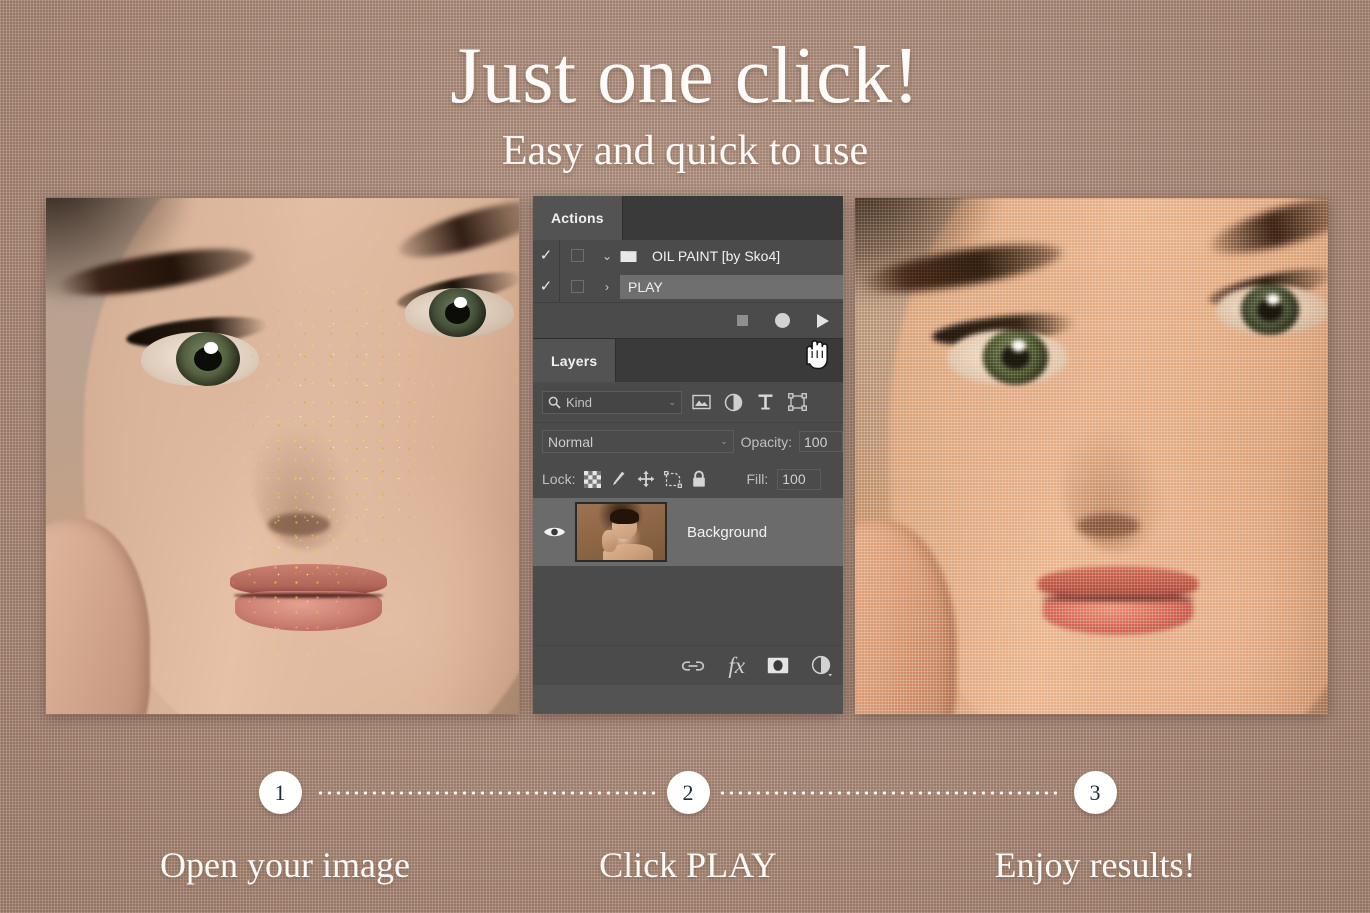 This screenshot has width=1370, height=913. I want to click on step-label: Click PLAY, so click(688, 865).